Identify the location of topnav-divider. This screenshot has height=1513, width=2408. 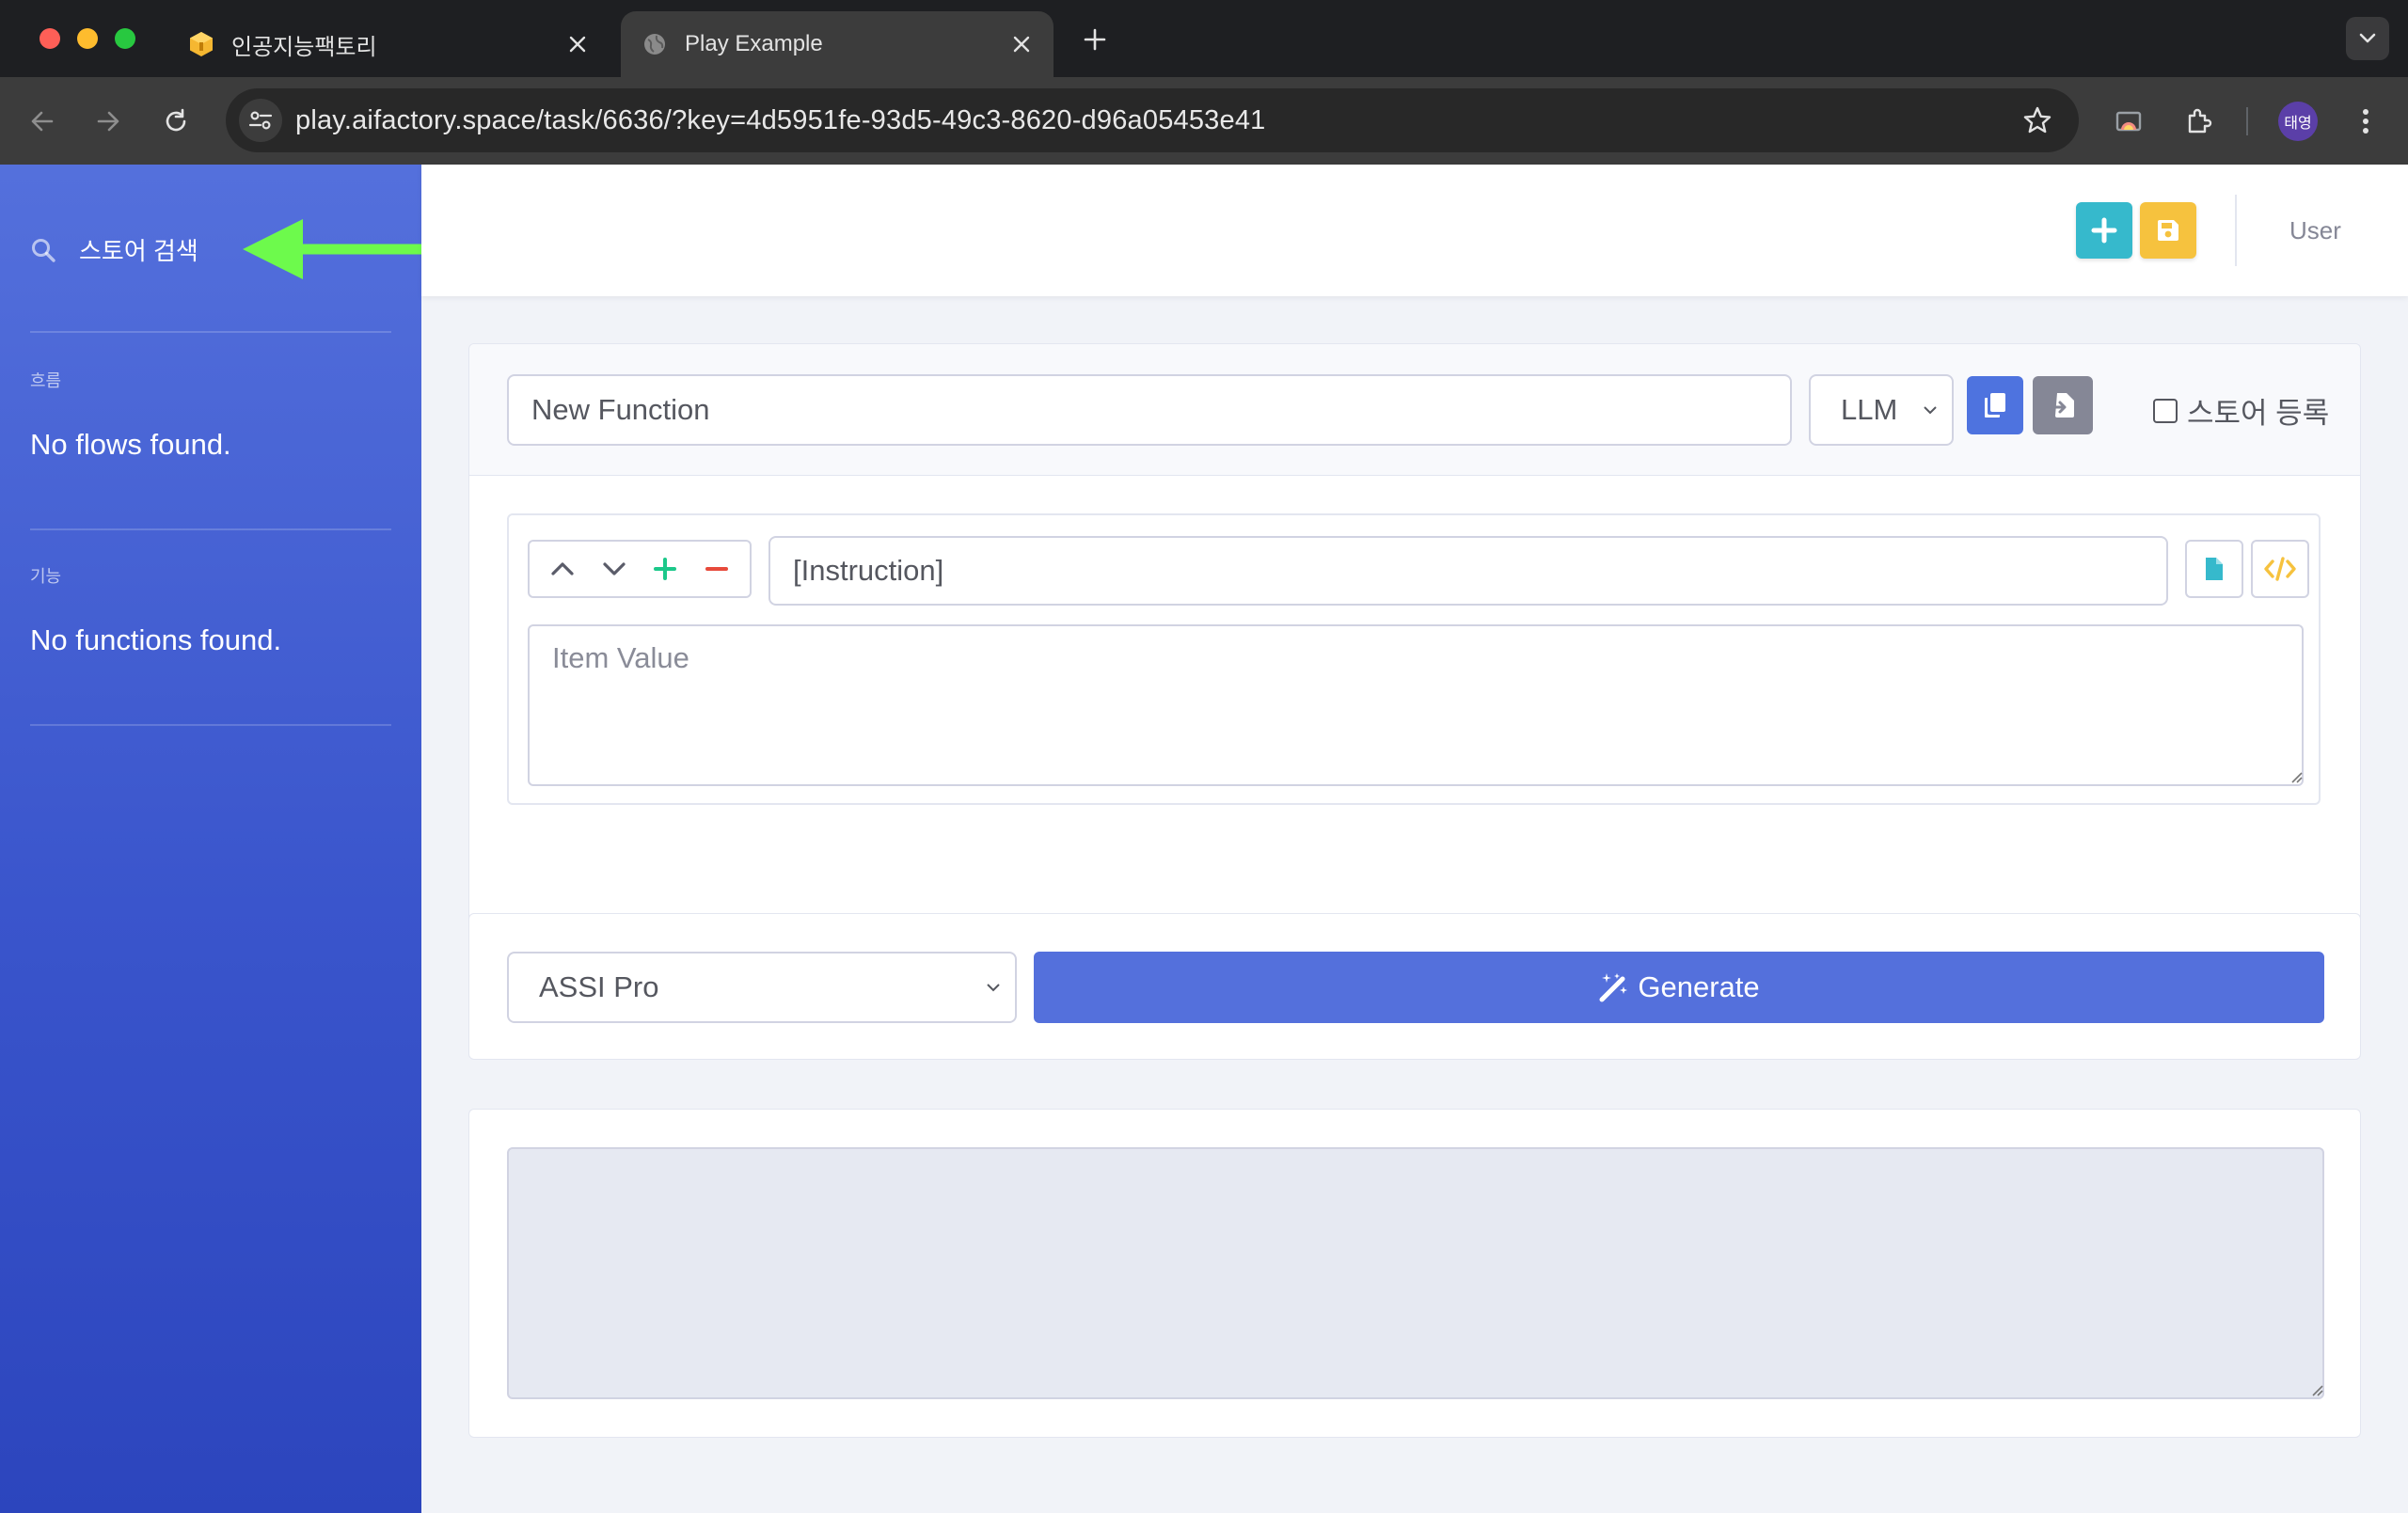
(2236, 230).